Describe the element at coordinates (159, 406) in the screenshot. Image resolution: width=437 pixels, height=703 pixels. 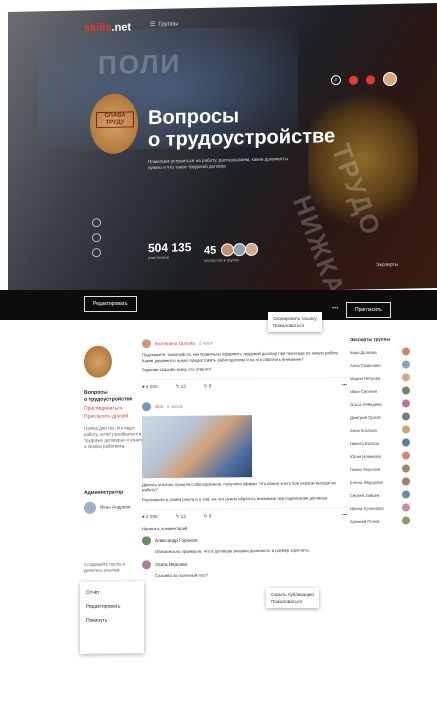
I see `post-author-name: Ася` at that location.